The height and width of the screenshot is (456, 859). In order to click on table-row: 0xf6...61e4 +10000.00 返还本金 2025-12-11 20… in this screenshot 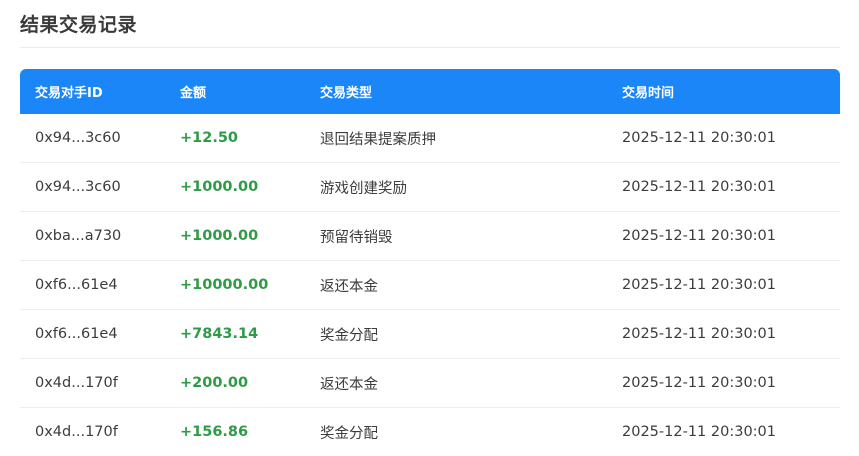, I will do `click(430, 285)`.